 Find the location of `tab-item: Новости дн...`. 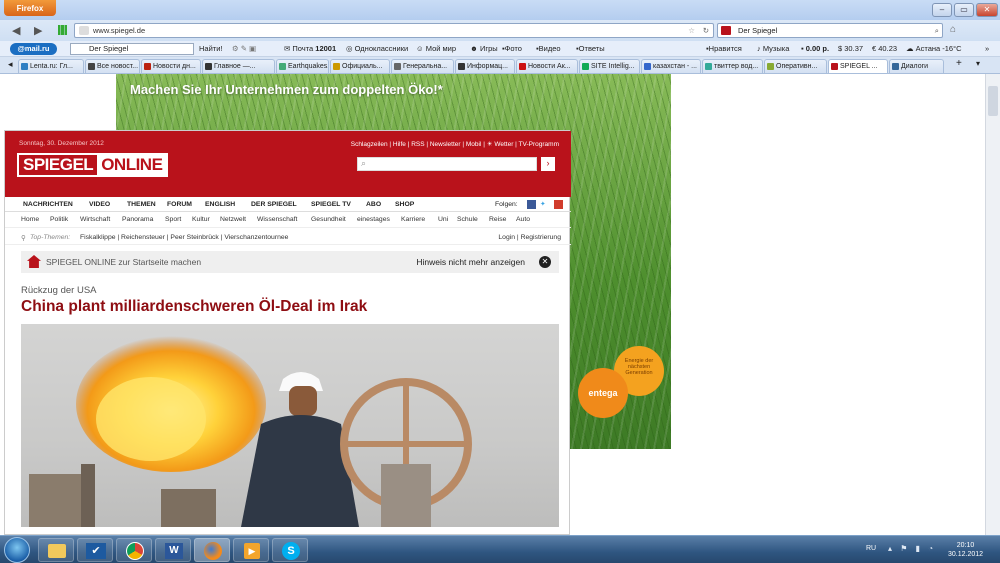

tab-item: Новости дн... is located at coordinates (171, 66).